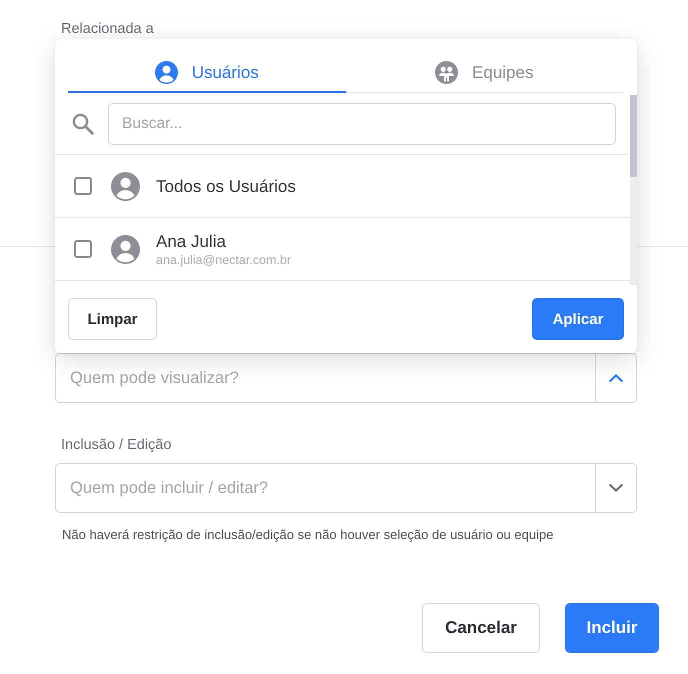  I want to click on user-icon, so click(166, 72).